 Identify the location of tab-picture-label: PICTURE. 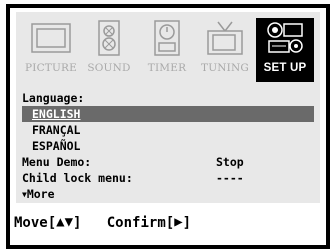
(51, 68).